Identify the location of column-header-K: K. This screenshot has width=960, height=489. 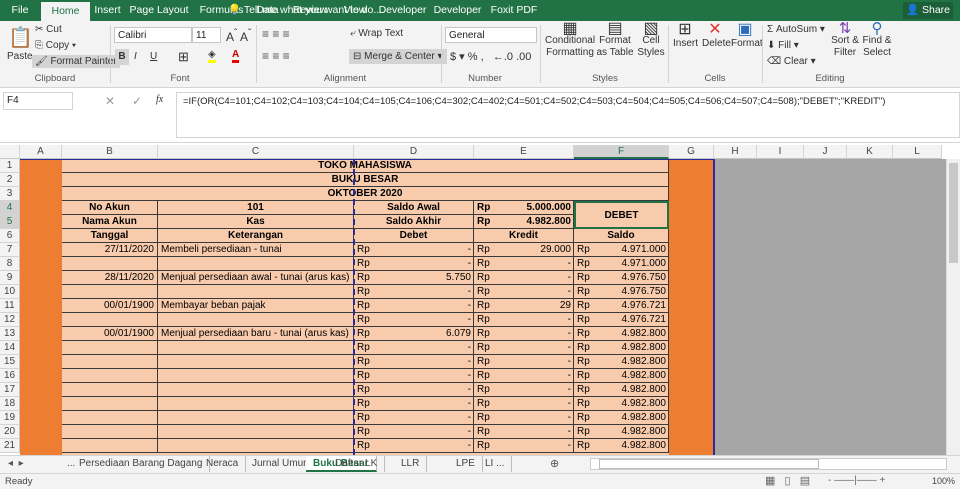
(870, 152).